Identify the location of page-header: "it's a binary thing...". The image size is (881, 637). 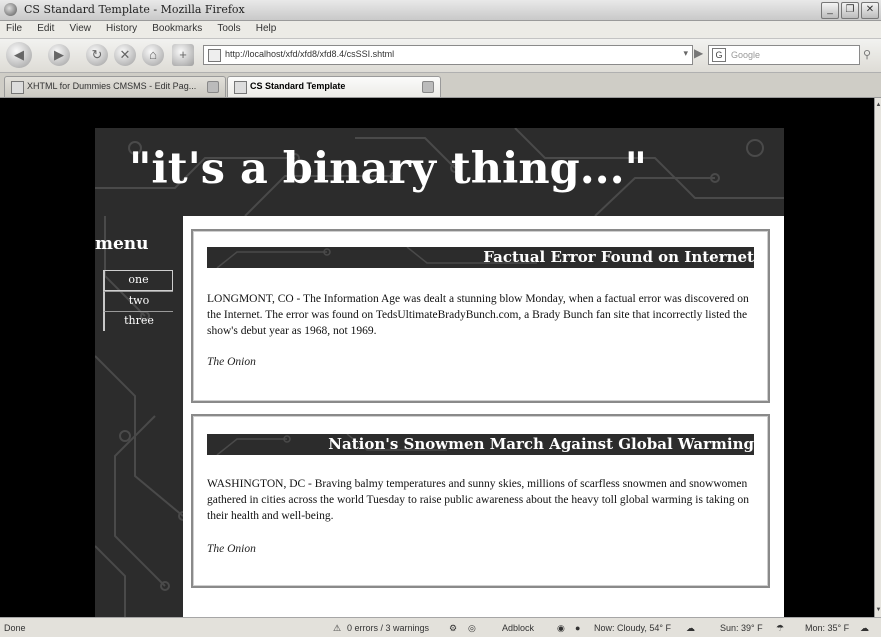
(439, 172).